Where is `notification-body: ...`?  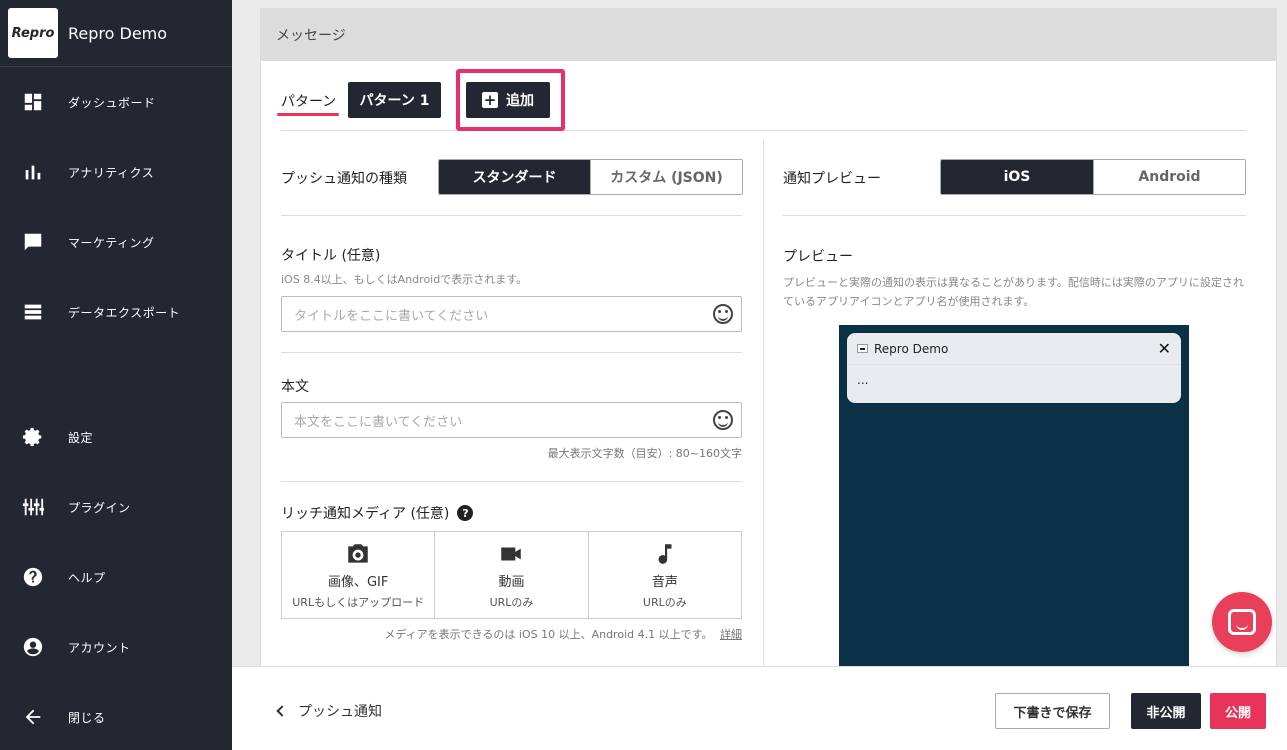
notification-body: ... is located at coordinates (863, 380).